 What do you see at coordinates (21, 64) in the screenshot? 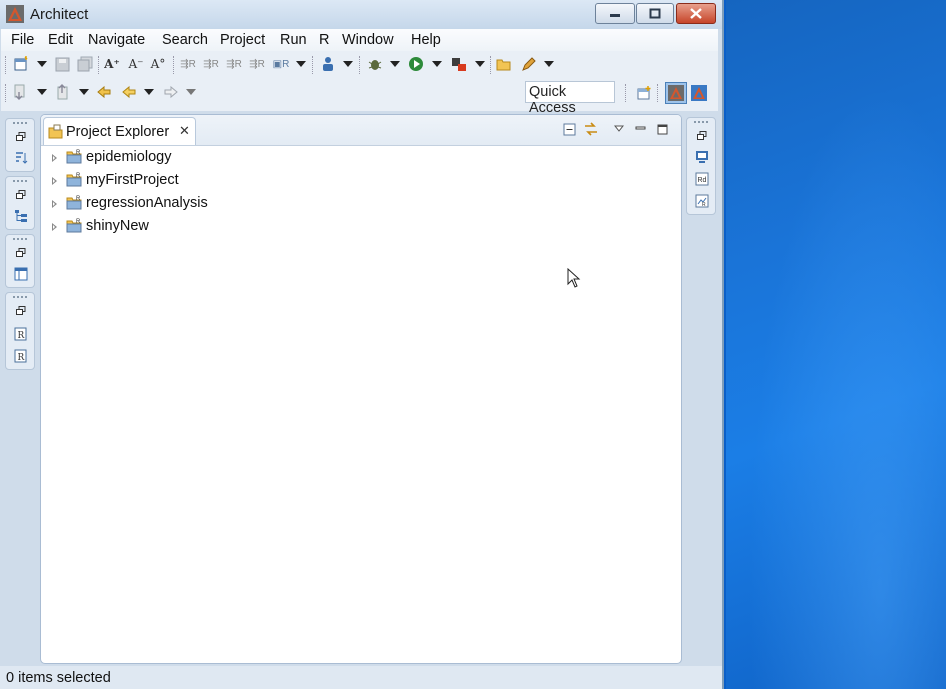
I see `new-wizard-button` at bounding box center [21, 64].